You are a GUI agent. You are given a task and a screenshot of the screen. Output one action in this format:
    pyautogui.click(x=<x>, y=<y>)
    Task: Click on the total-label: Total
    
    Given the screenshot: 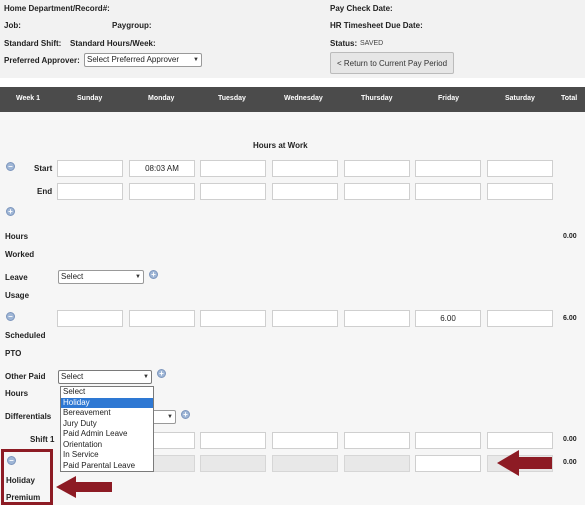 What is the action you would take?
    pyautogui.click(x=569, y=98)
    